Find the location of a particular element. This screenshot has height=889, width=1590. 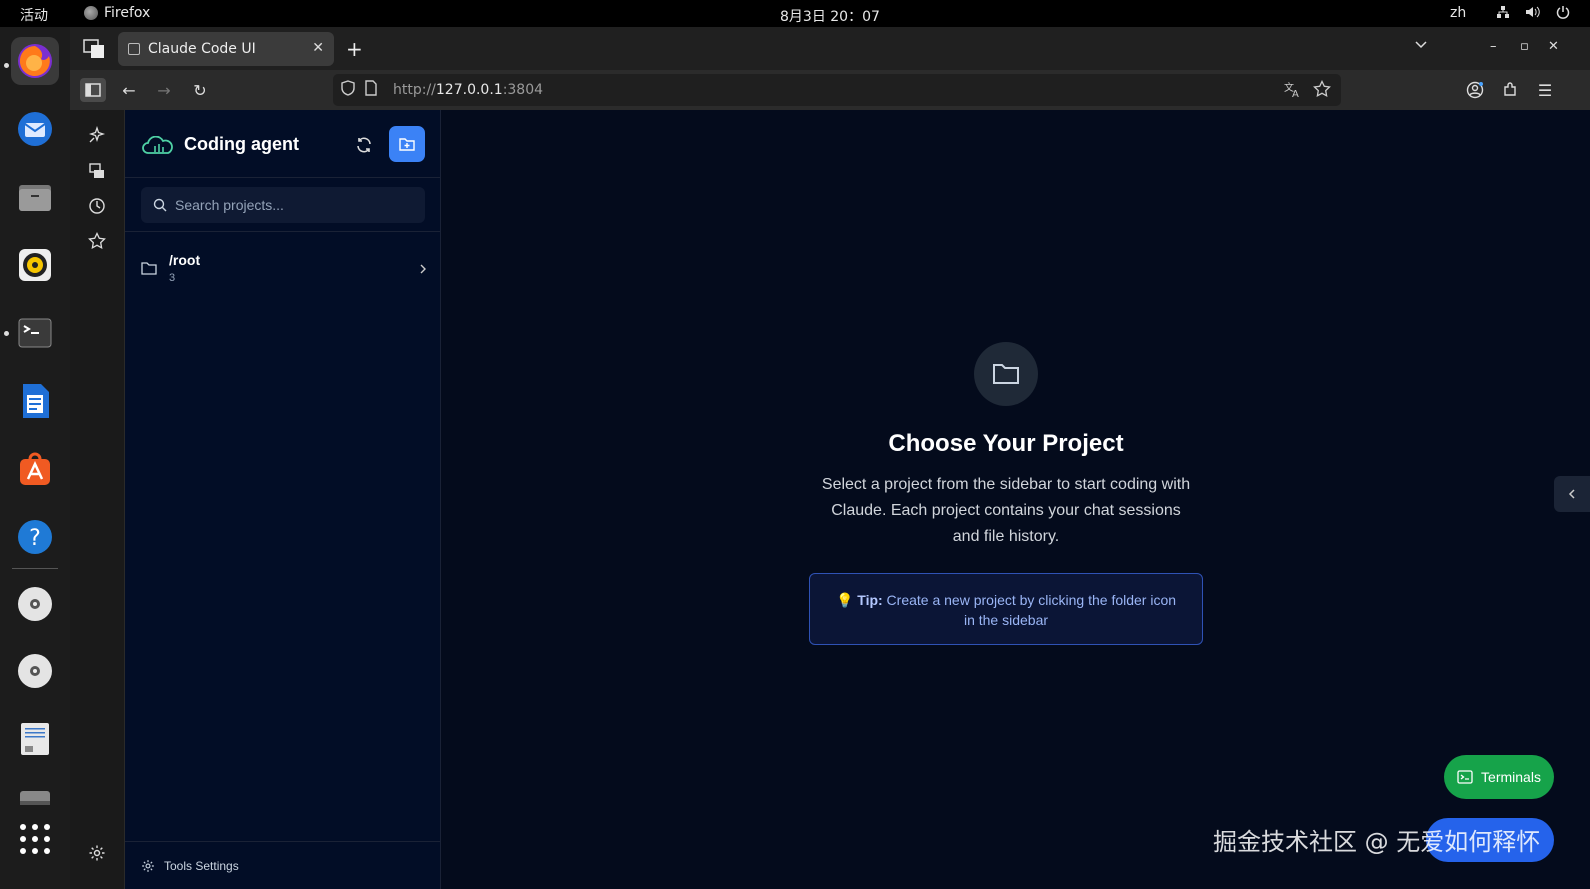

settings-gear-icon is located at coordinates (148, 867).